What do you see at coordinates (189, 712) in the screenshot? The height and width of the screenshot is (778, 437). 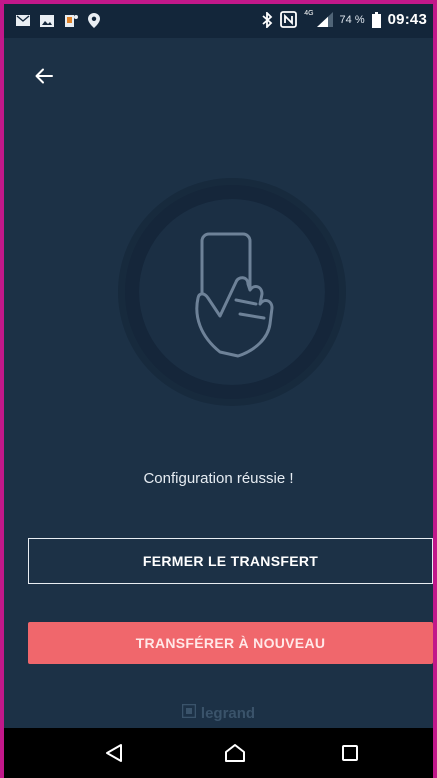 I see `legrand-logo-icon` at bounding box center [189, 712].